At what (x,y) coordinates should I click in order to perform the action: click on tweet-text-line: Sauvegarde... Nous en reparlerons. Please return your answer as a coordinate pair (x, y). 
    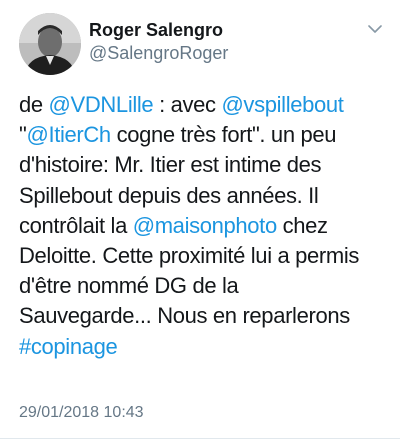
    Looking at the image, I should click on (205, 316).